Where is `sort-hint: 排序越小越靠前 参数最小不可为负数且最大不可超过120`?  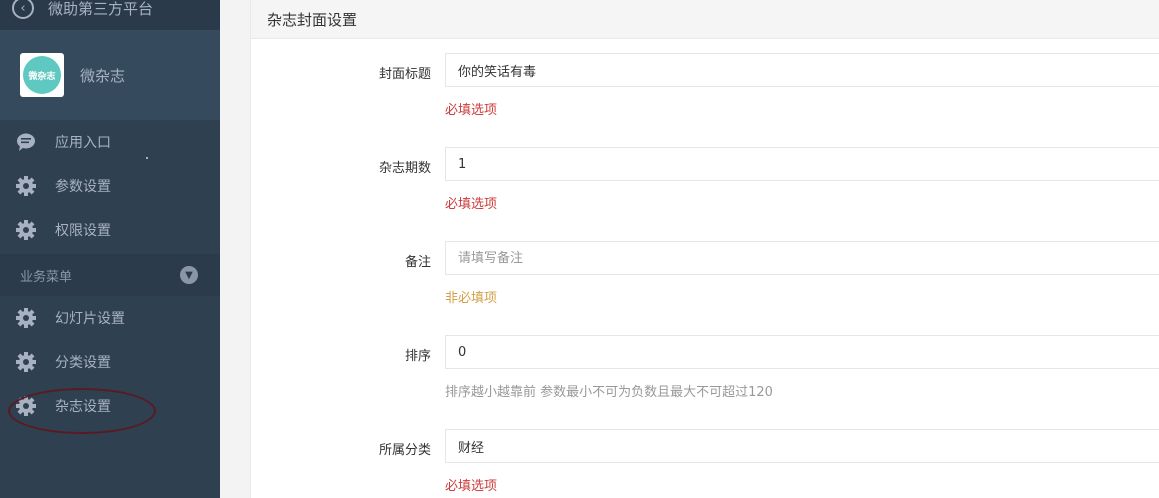
sort-hint: 排序越小越靠前 参数最小不可为负数且最大不可超过120 is located at coordinates (609, 392).